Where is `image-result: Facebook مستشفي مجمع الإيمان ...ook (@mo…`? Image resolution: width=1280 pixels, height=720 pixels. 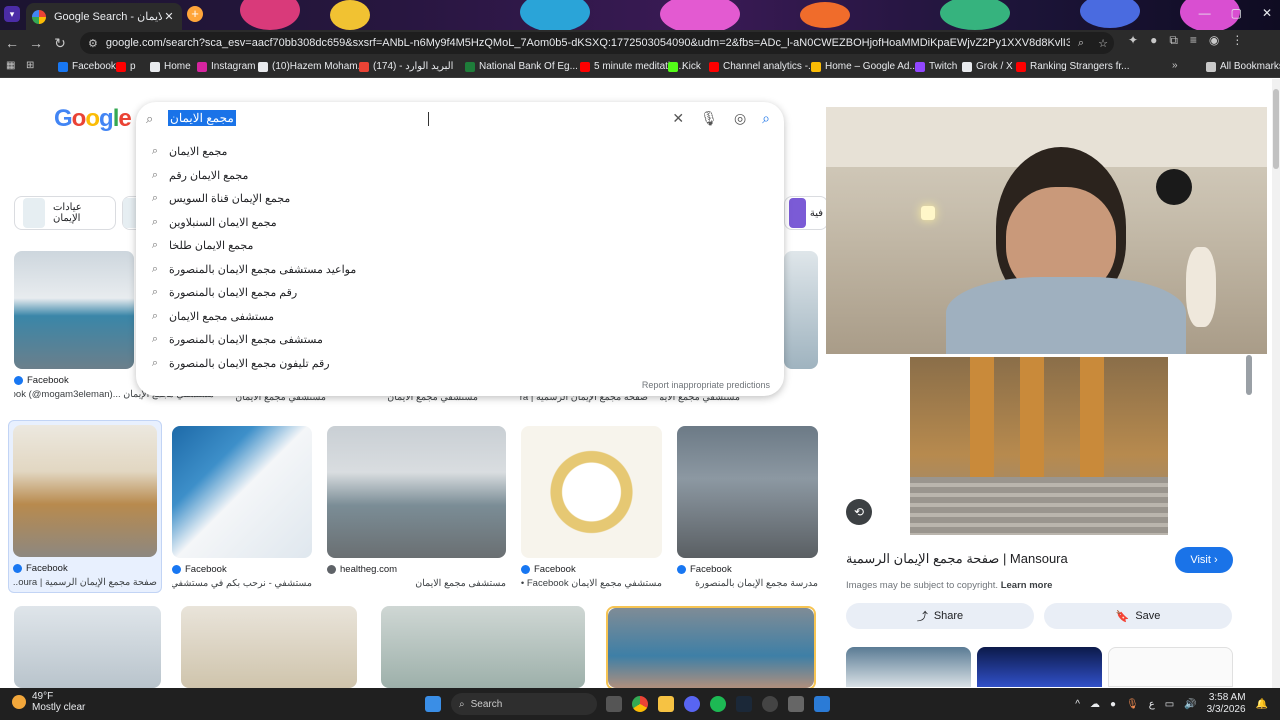 image-result: Facebook مستشفي مجمع الإيمان ...ook (@mo… is located at coordinates (114, 325).